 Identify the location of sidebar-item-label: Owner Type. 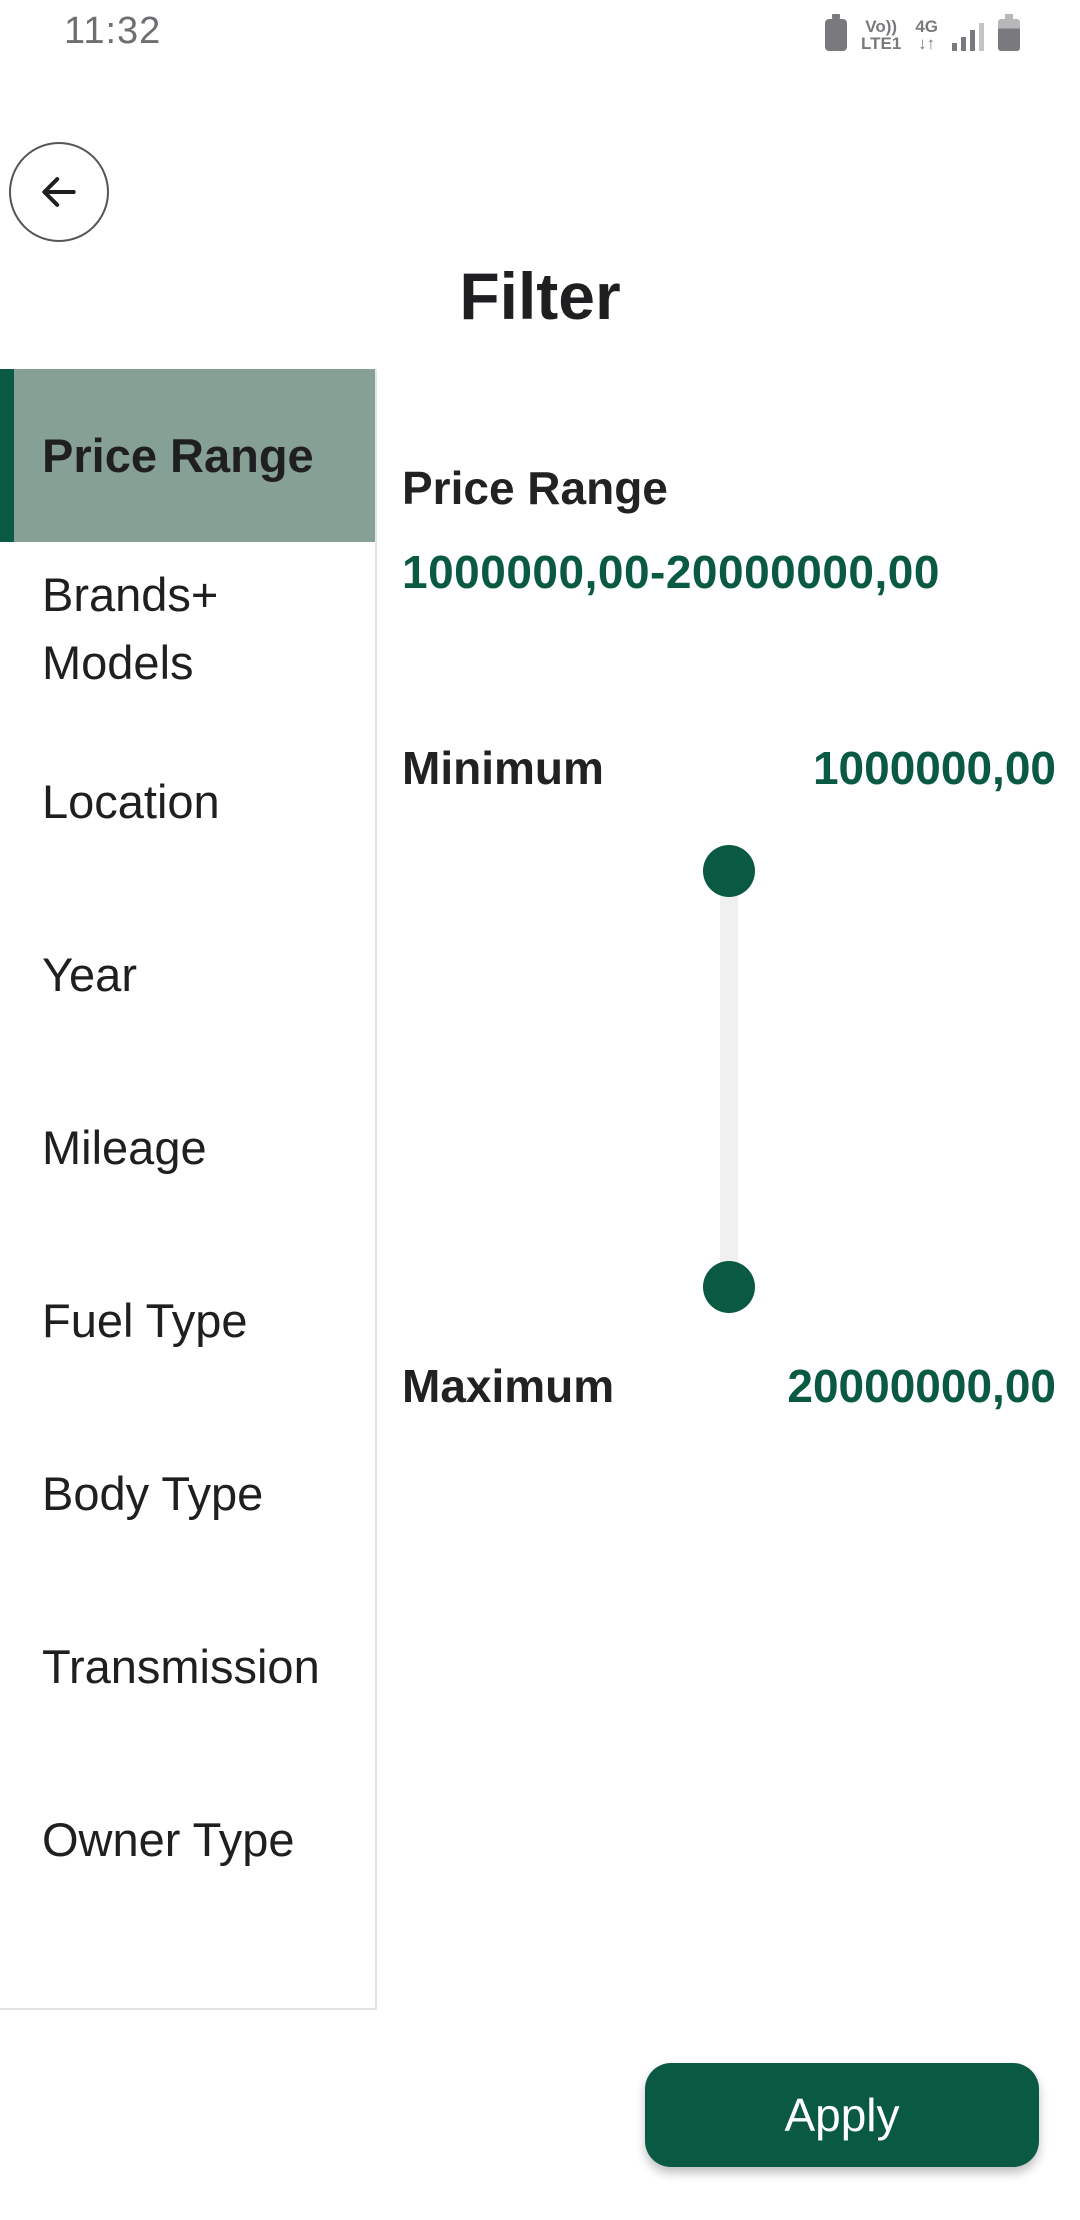
(168, 1839).